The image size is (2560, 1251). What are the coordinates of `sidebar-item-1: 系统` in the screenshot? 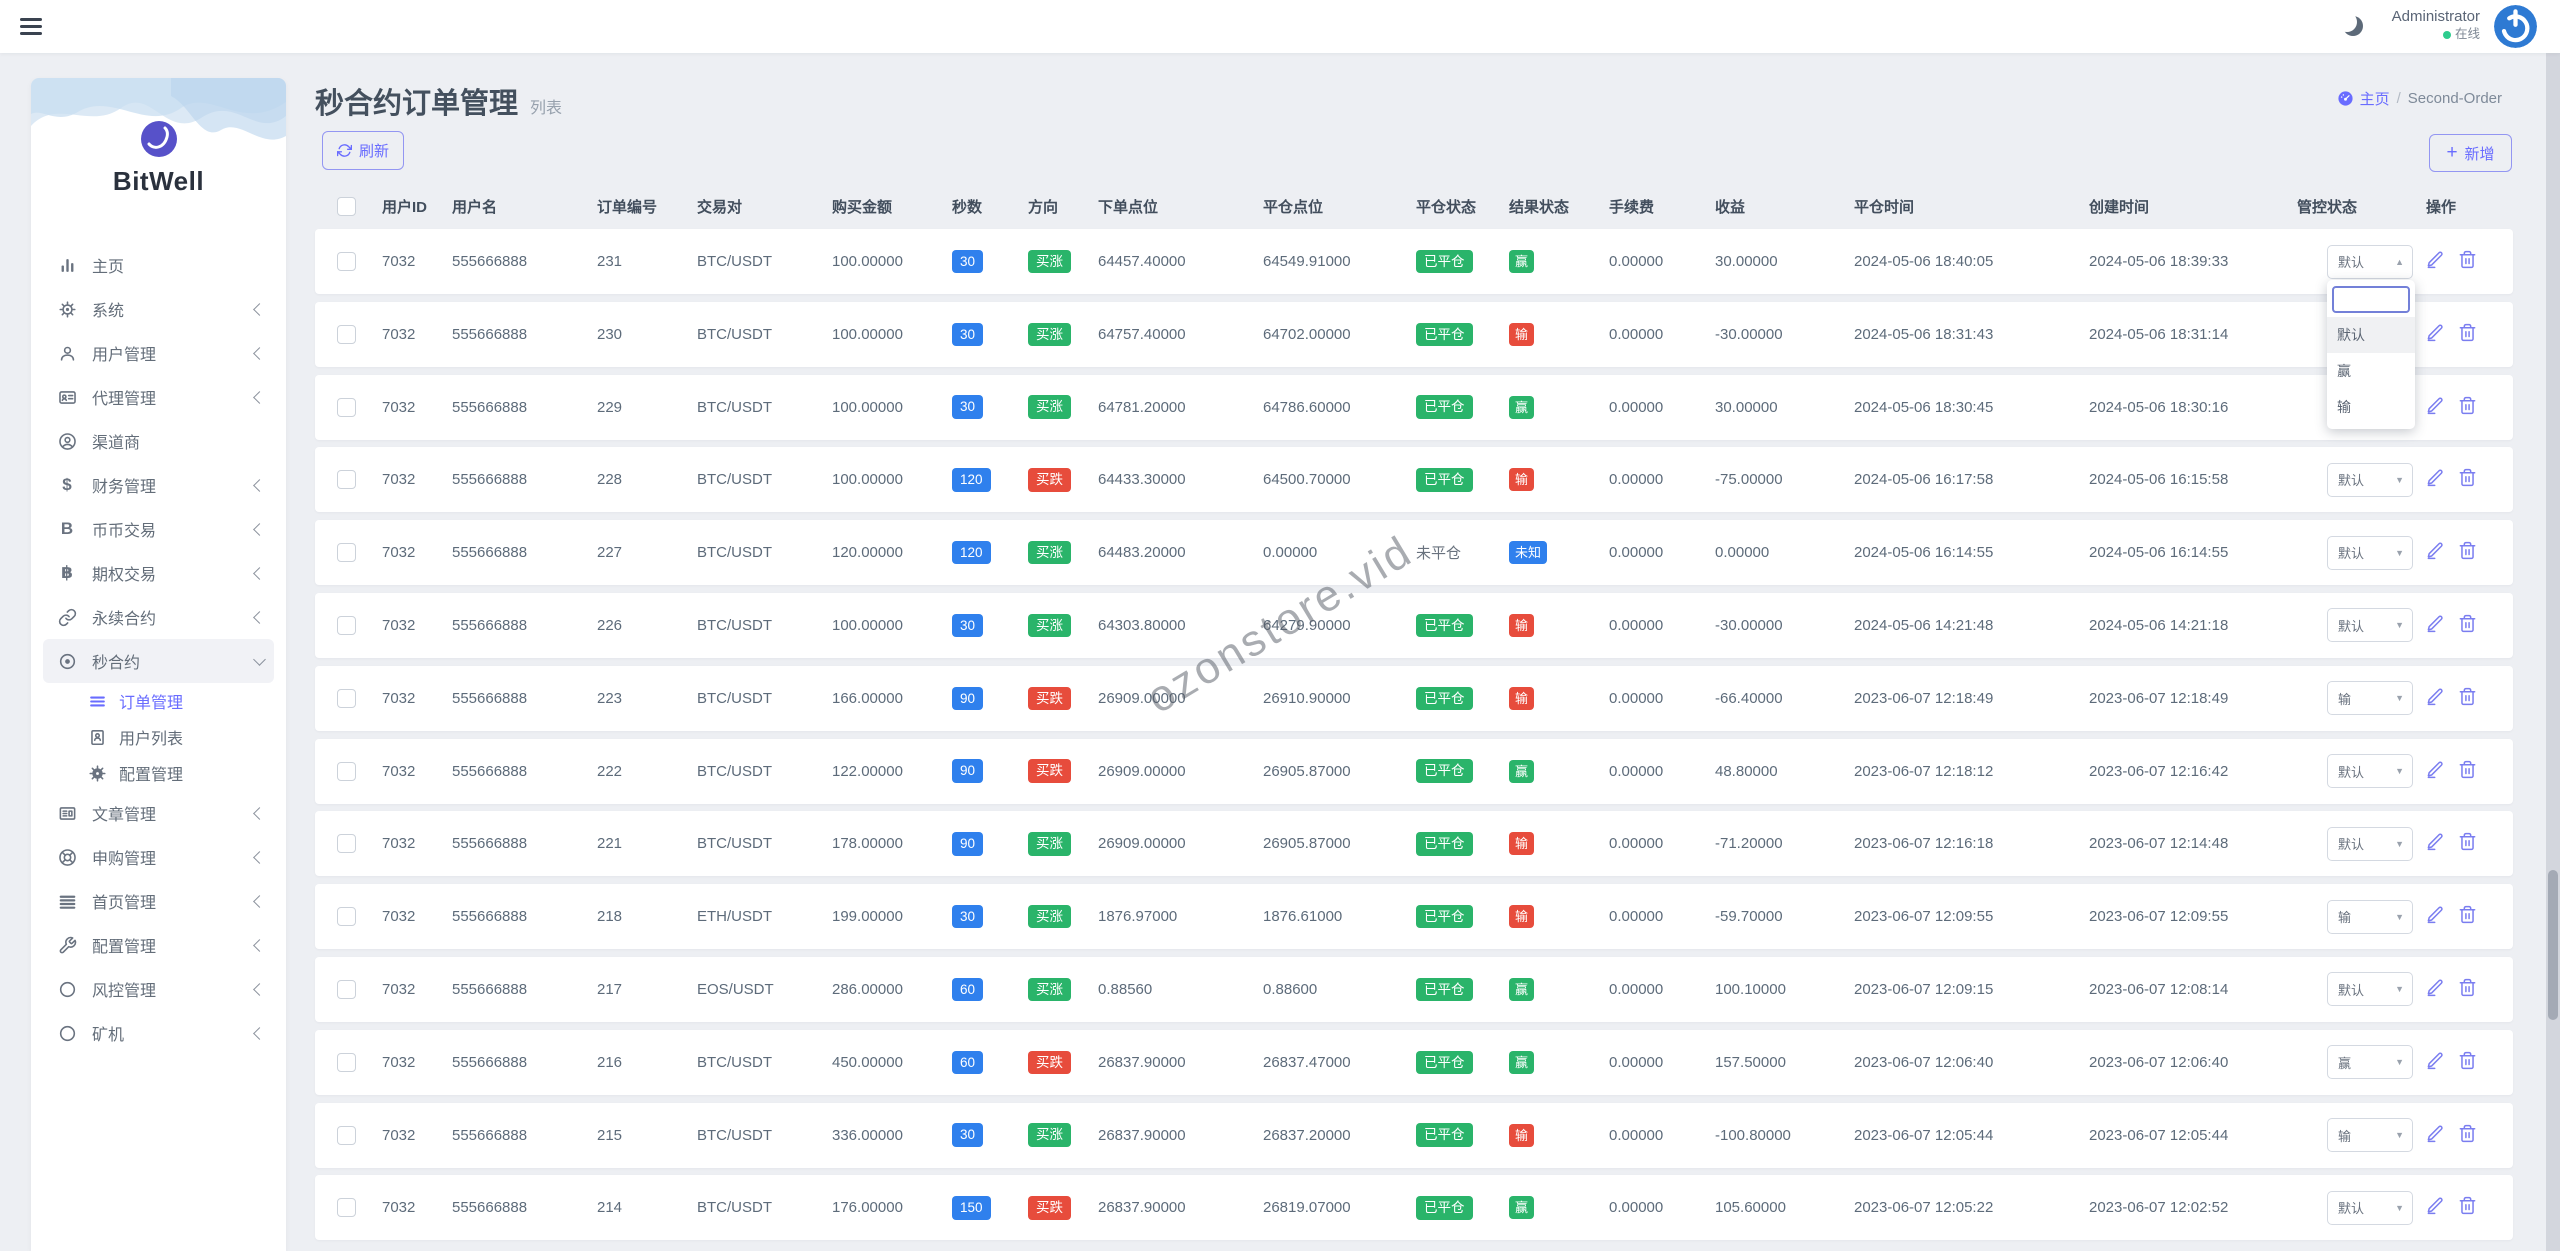 It's located at (158, 309).